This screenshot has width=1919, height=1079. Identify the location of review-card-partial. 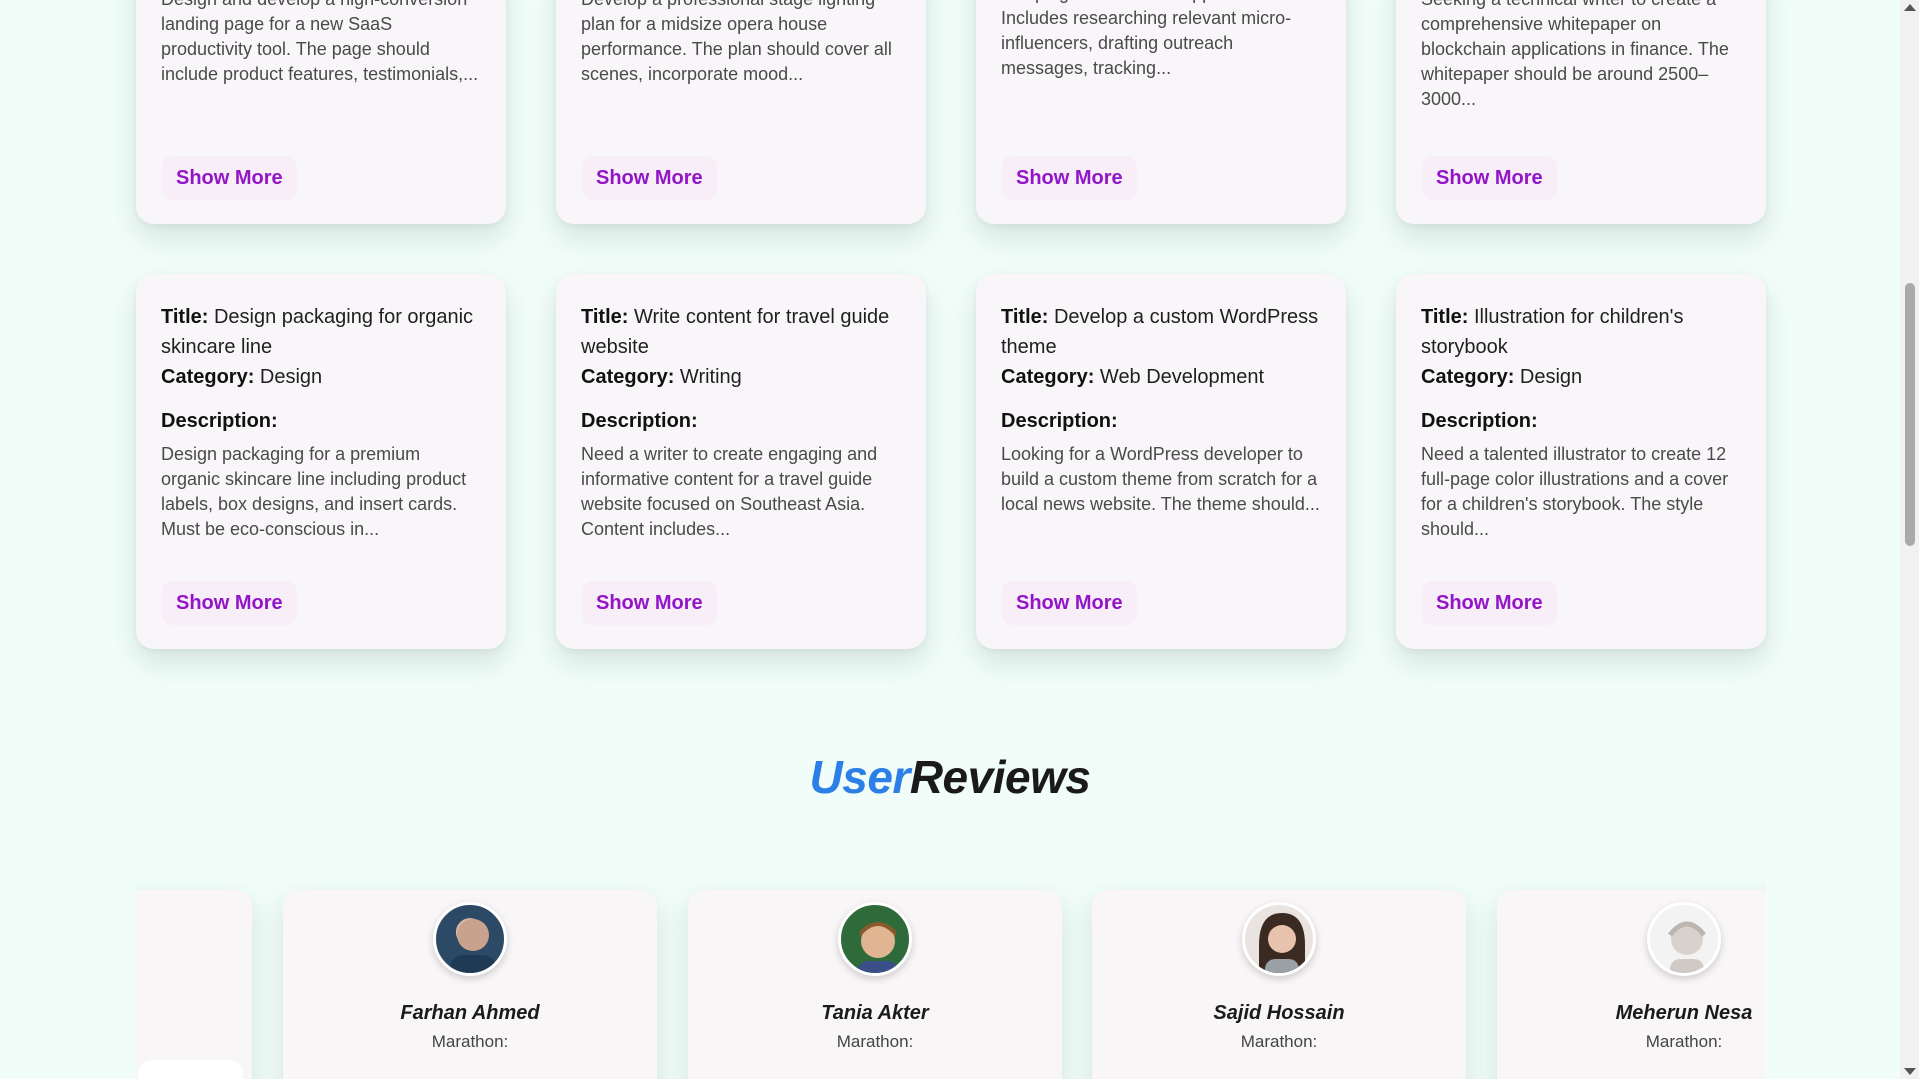
(194, 984).